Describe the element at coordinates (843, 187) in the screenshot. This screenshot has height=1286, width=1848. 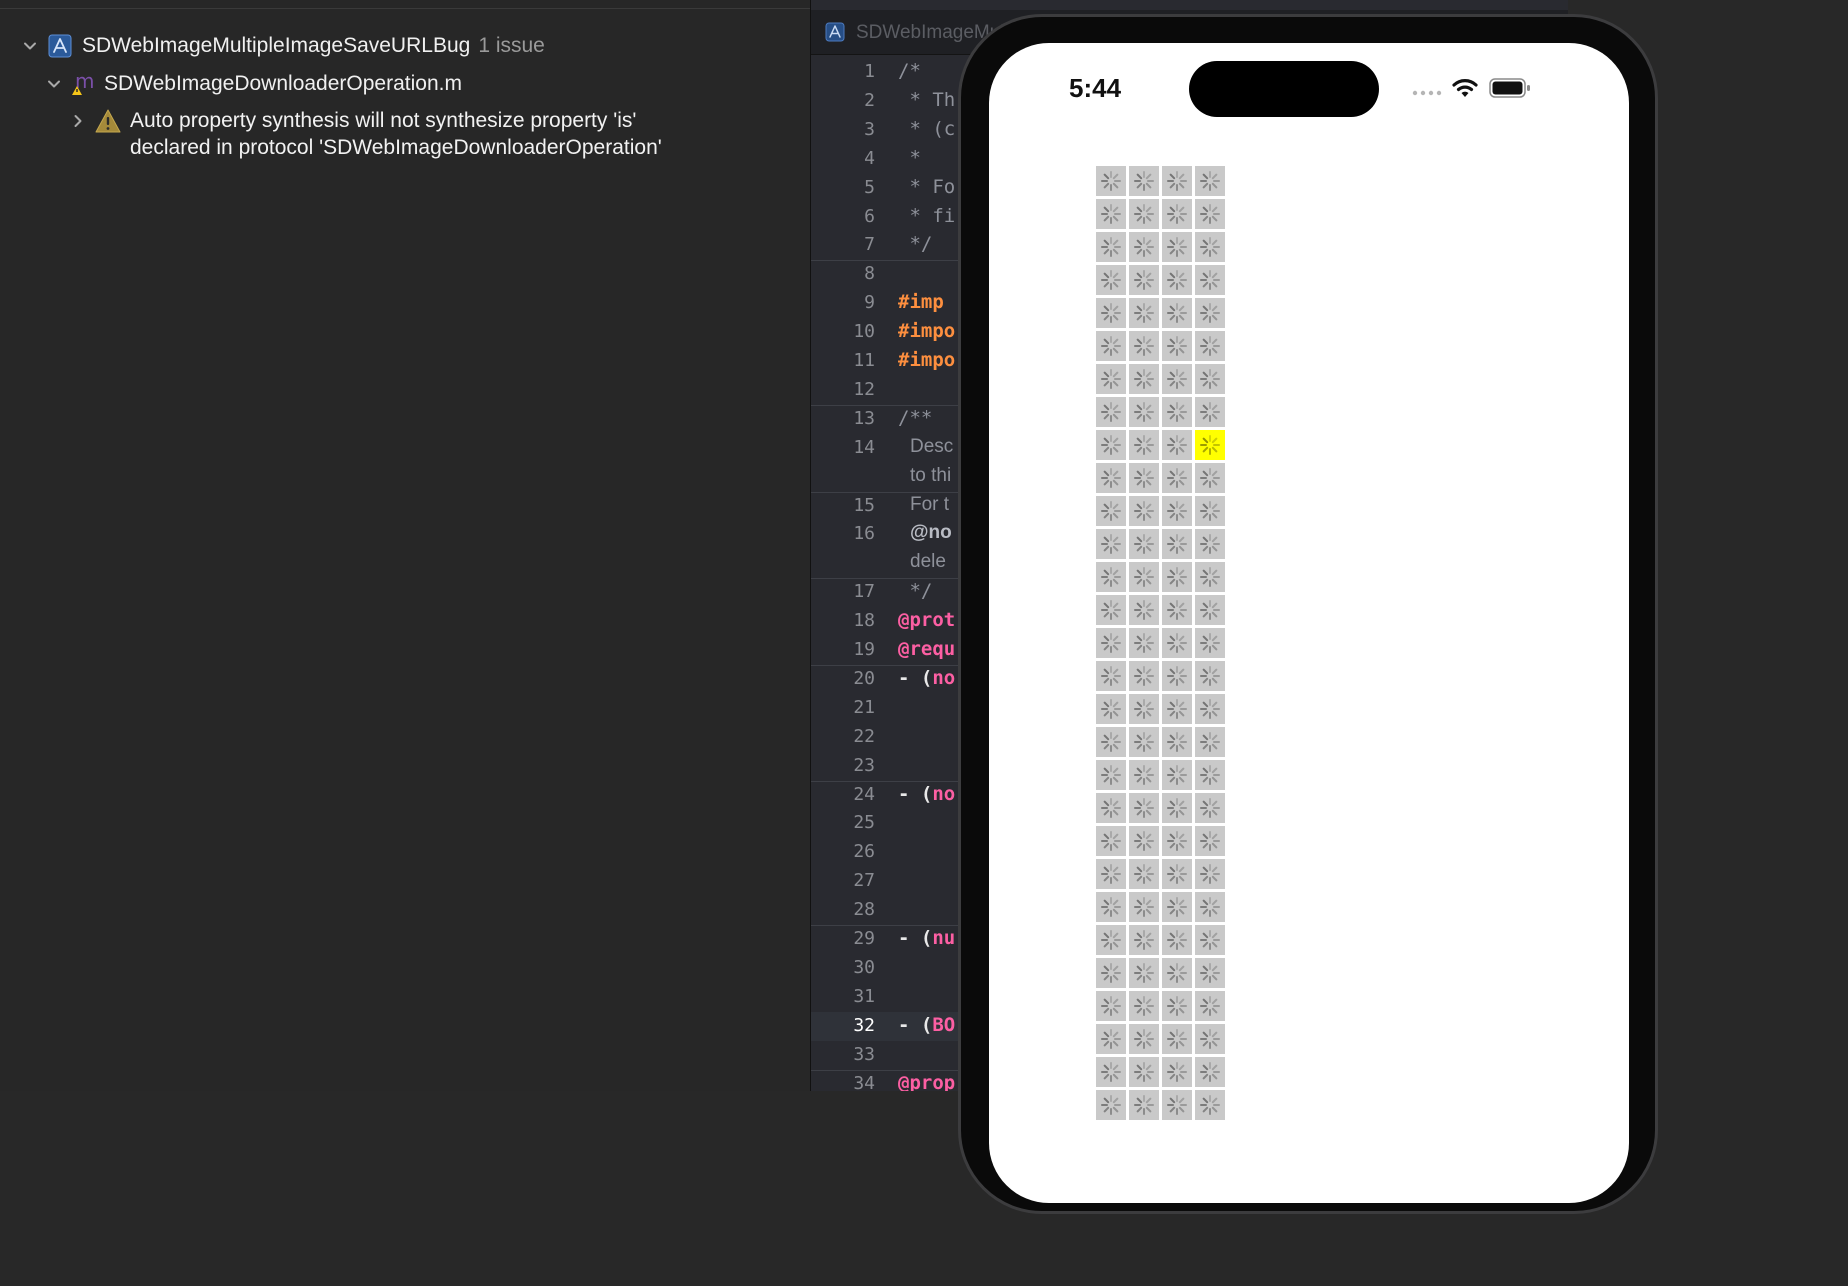
I see `line-number: 5` at that location.